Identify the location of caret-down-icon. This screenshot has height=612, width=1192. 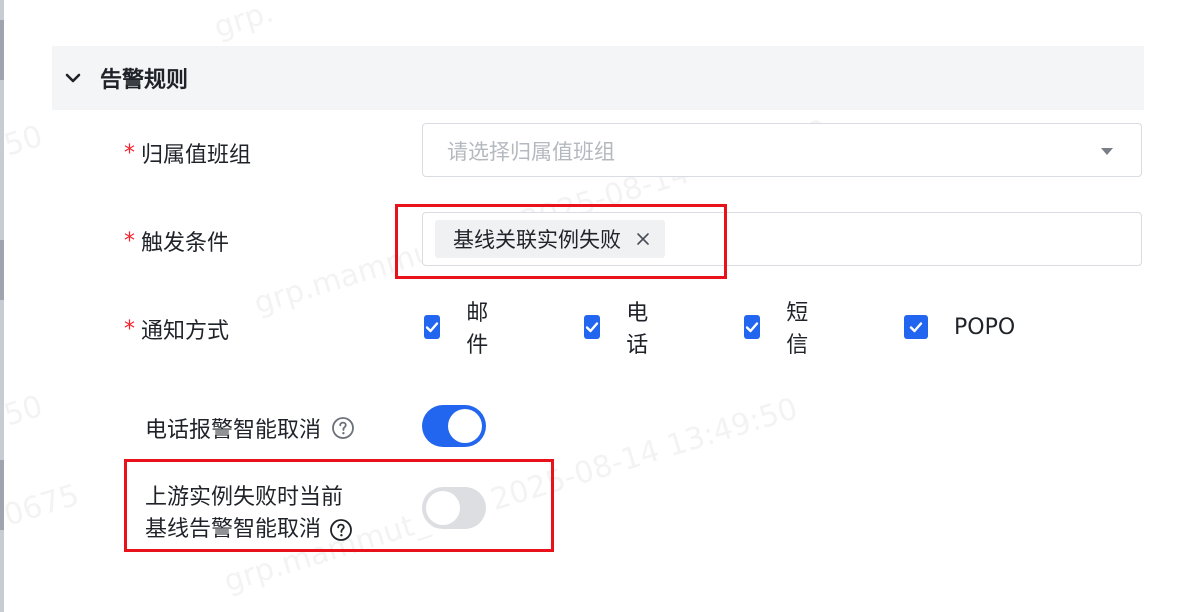
(1107, 151).